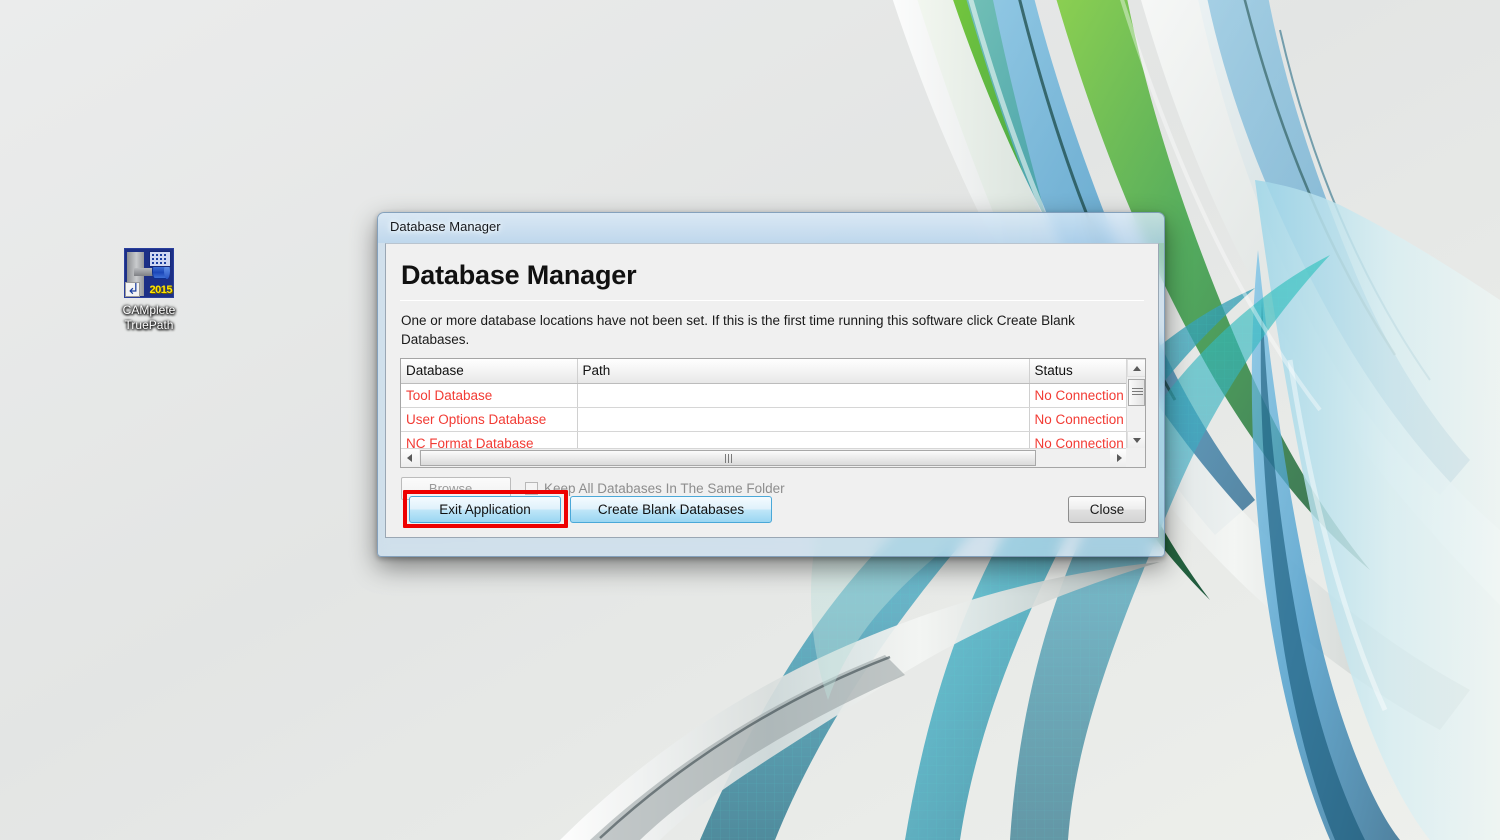 This screenshot has width=1500, height=840. What do you see at coordinates (1136, 440) in the screenshot?
I see `scroll-down-icon` at bounding box center [1136, 440].